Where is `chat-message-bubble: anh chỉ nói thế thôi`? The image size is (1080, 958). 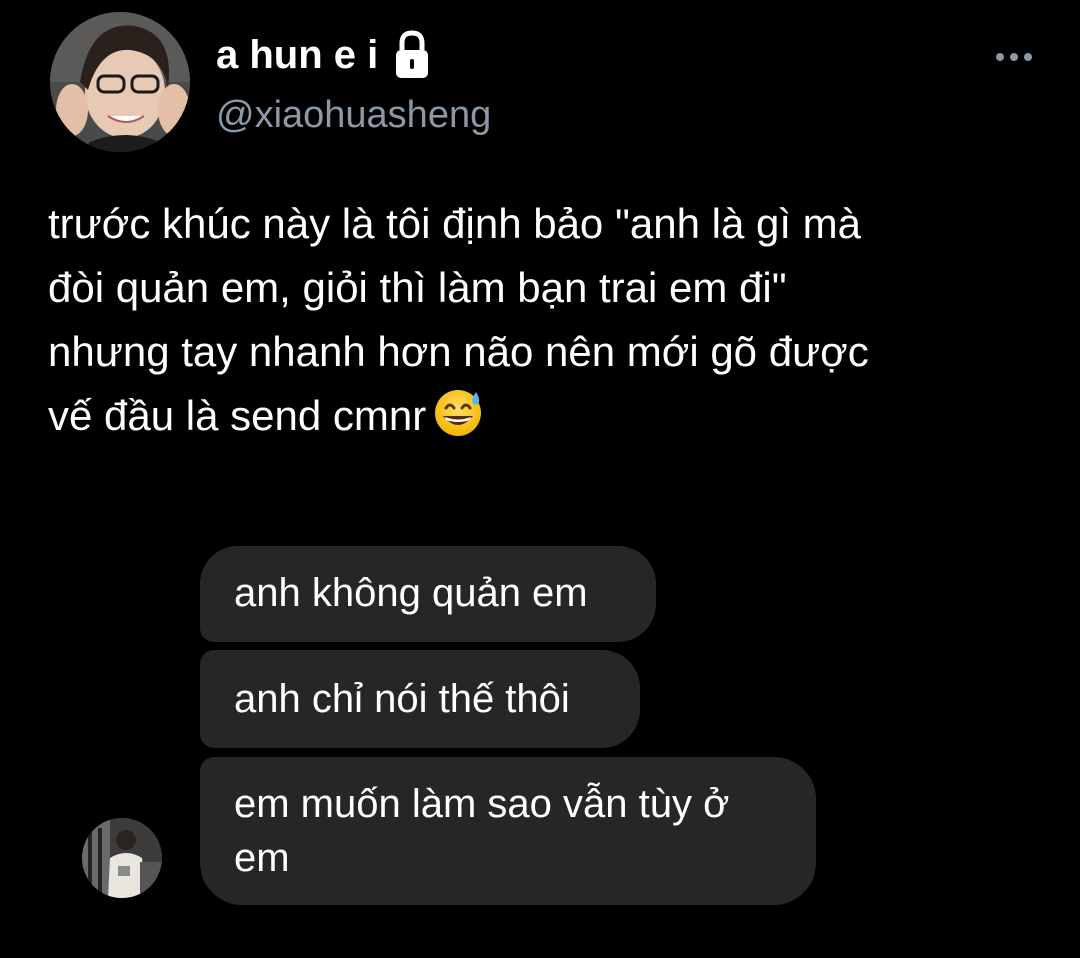
chat-message-bubble: anh chỉ nói thế thôi is located at coordinates (420, 699).